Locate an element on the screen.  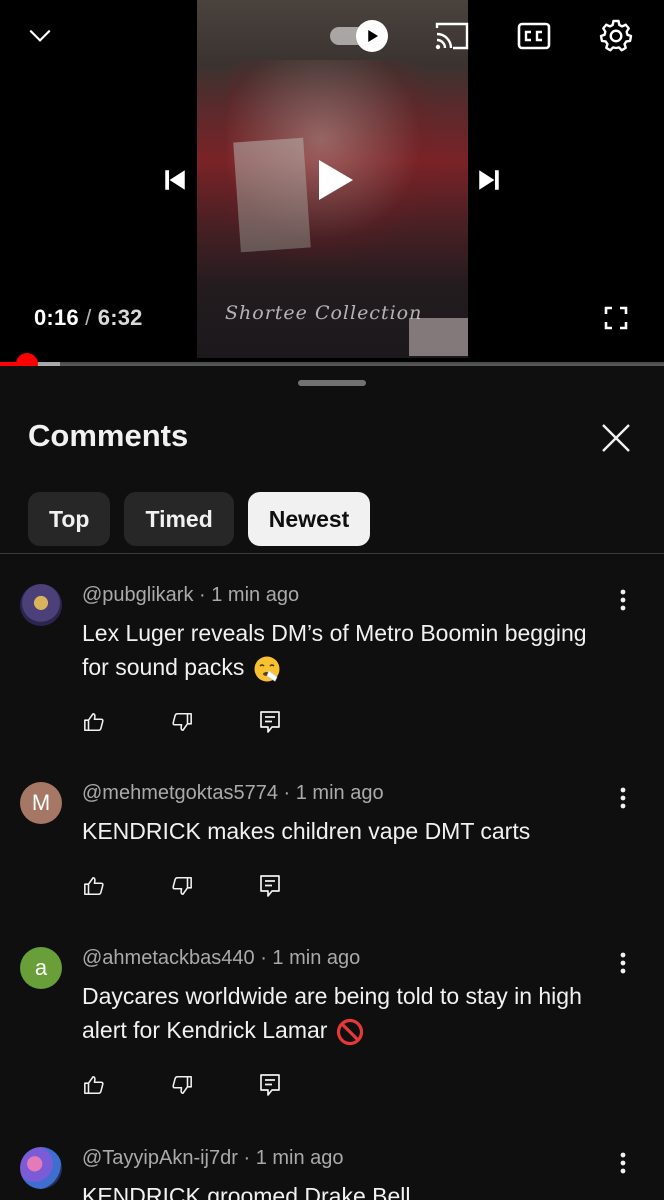
previous-button is located at coordinates (175, 180).